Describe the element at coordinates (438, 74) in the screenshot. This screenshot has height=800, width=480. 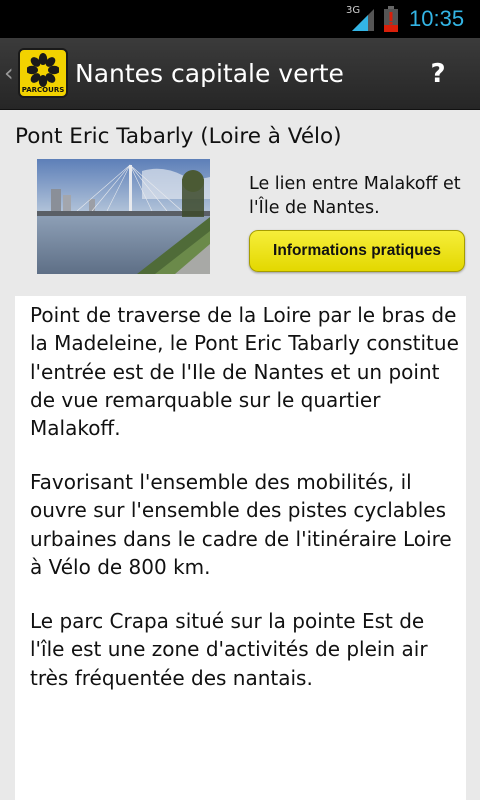
I see `help-button: ?` at that location.